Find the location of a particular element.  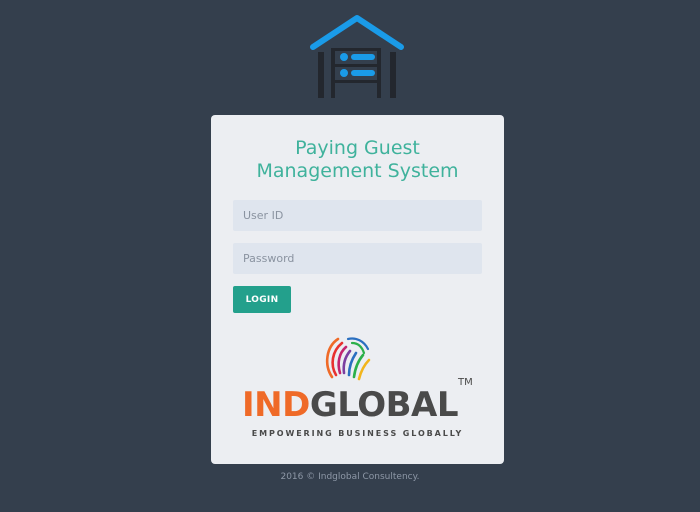

brand-tagline: EMPOWERING BUSINESS GLOBALLY is located at coordinates (357, 433).